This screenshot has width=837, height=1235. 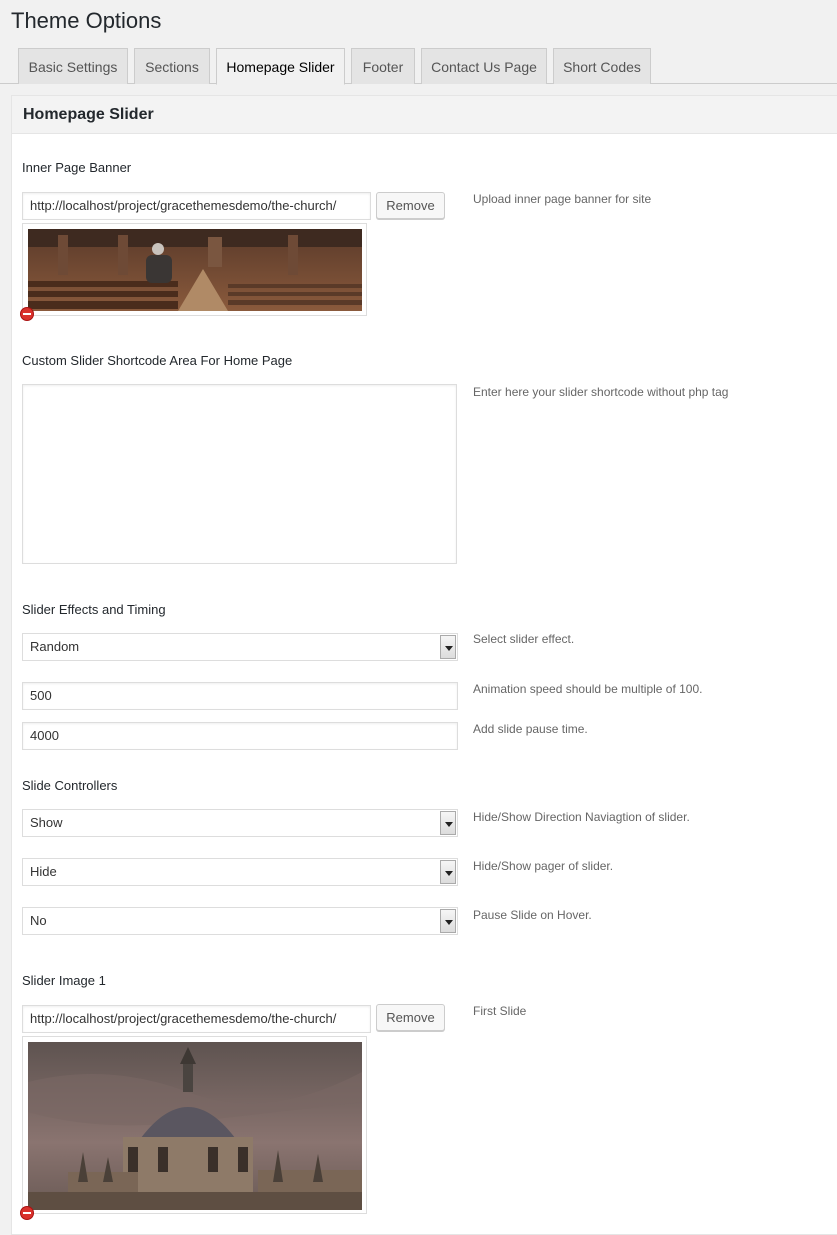 What do you see at coordinates (70, 785) in the screenshot?
I see `slide-controllers-label: Slide Controllers` at bounding box center [70, 785].